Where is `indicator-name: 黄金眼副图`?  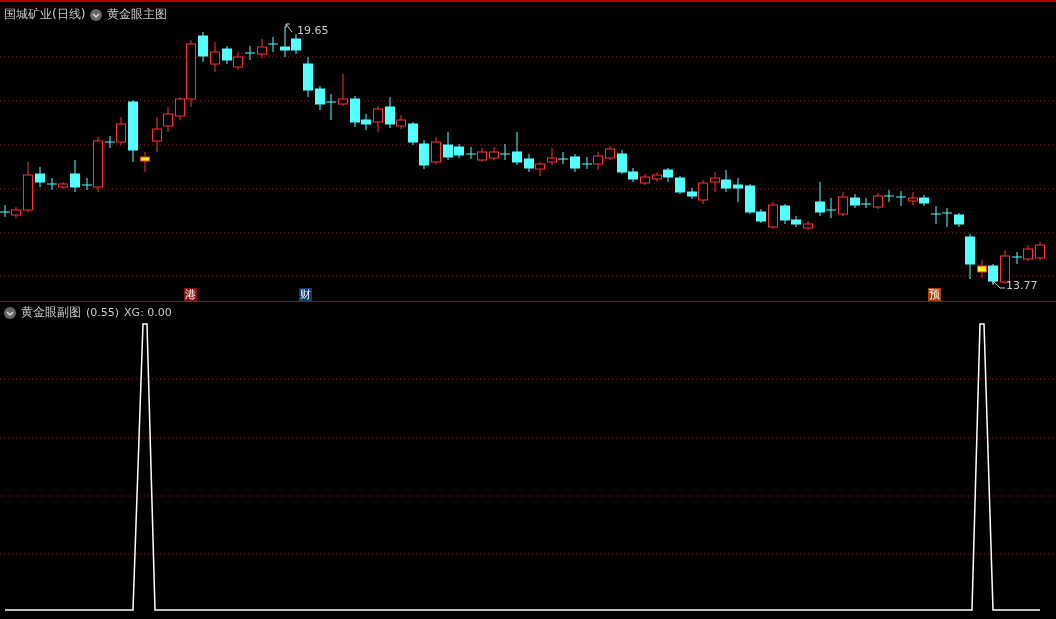 indicator-name: 黄金眼副图 is located at coordinates (51, 312).